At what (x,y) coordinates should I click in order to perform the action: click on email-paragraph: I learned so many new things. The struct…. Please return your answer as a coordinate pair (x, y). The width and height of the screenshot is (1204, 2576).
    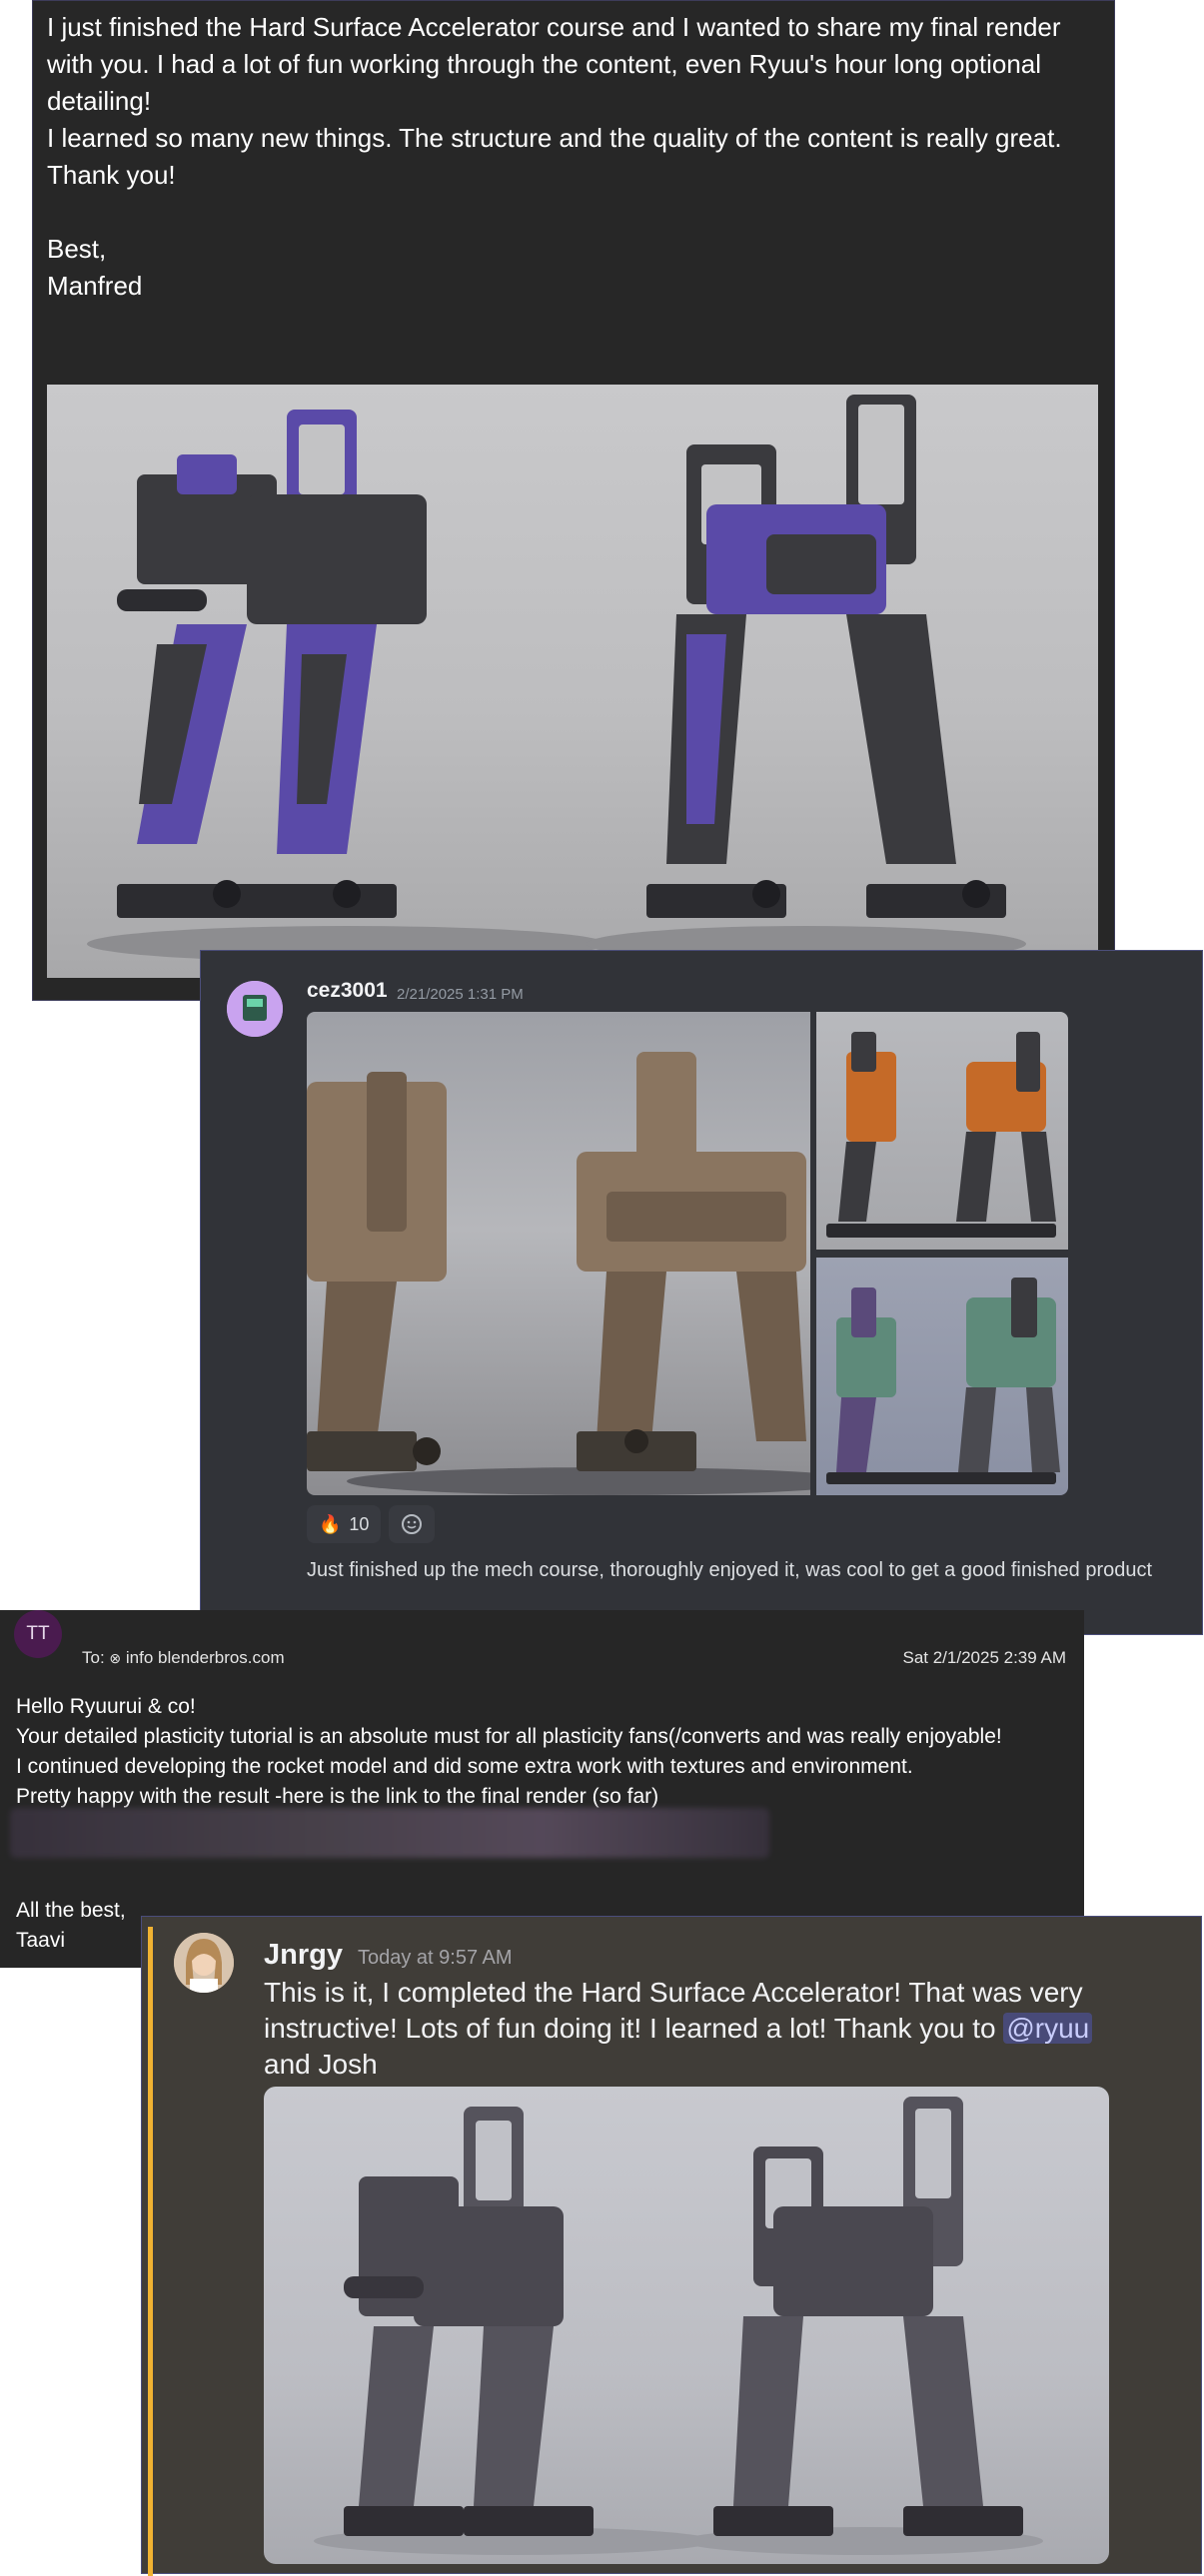
    Looking at the image, I should click on (554, 138).